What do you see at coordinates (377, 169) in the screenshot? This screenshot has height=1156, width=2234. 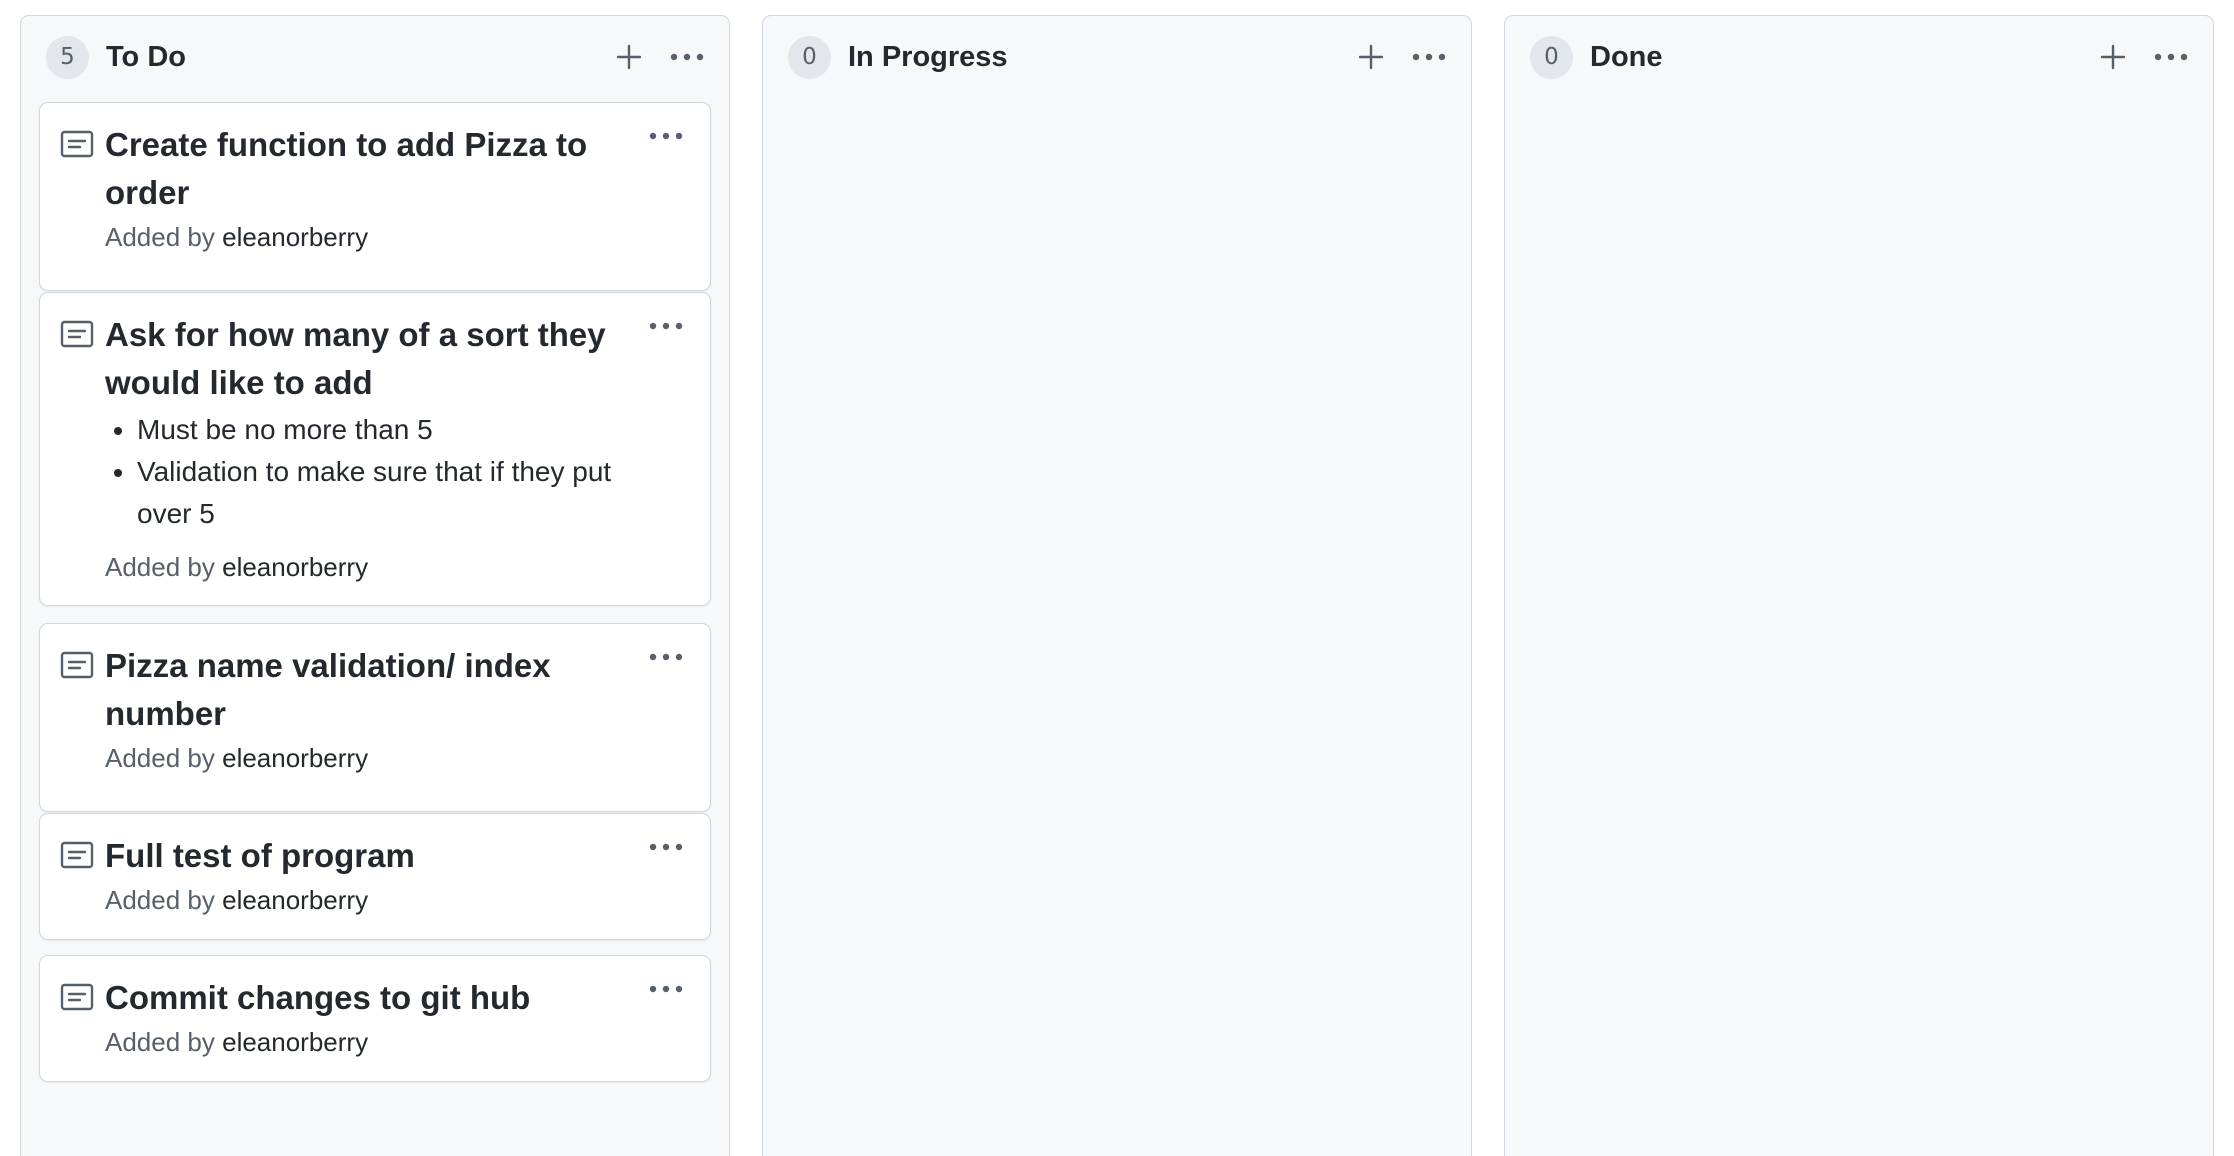 I see `card-title: Create function to add Pizza to order` at bounding box center [377, 169].